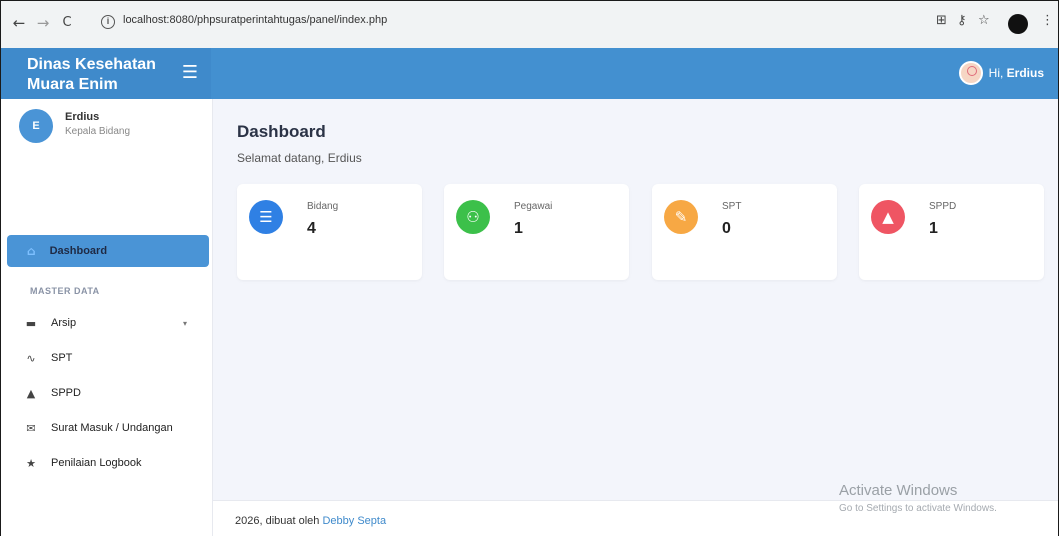 The height and width of the screenshot is (536, 1059). What do you see at coordinates (31, 463) in the screenshot?
I see `star-icon: ★` at bounding box center [31, 463].